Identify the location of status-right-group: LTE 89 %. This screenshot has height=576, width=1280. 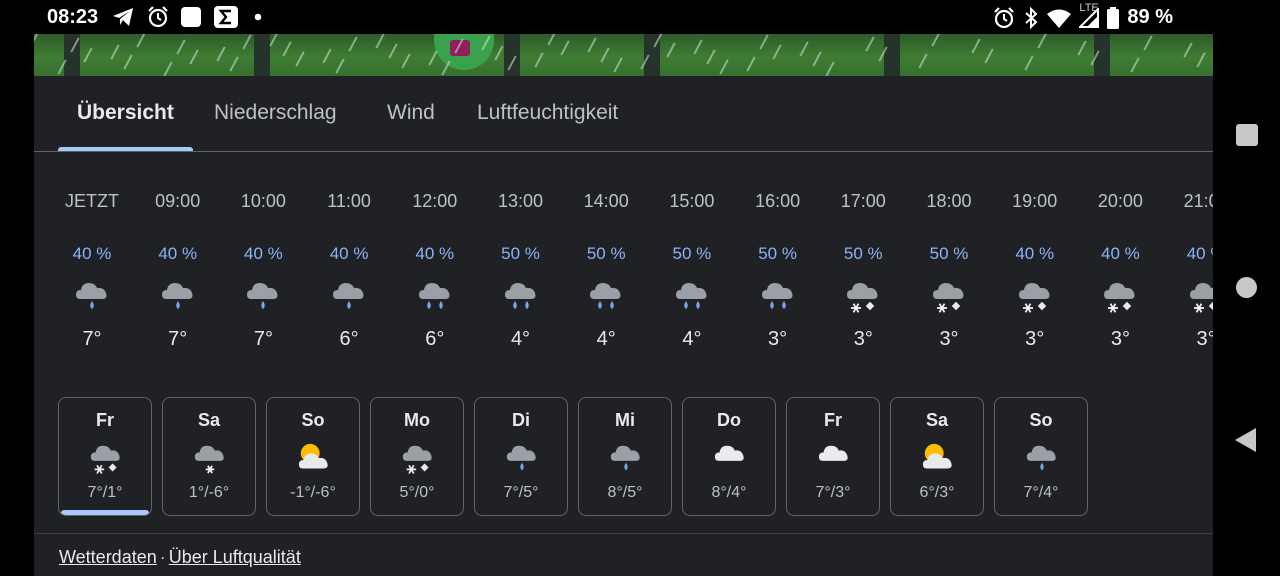
(1083, 15).